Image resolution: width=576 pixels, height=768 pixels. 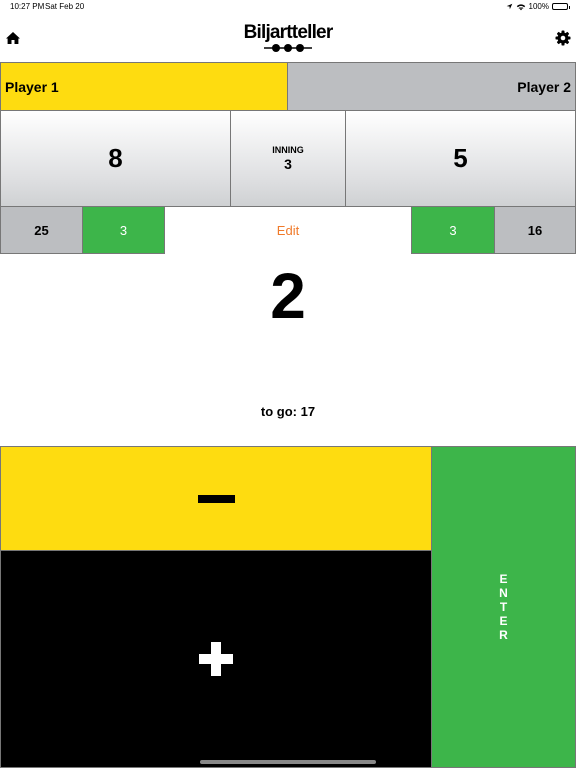 What do you see at coordinates (288, 230) in the screenshot?
I see `edit-button: Edit` at bounding box center [288, 230].